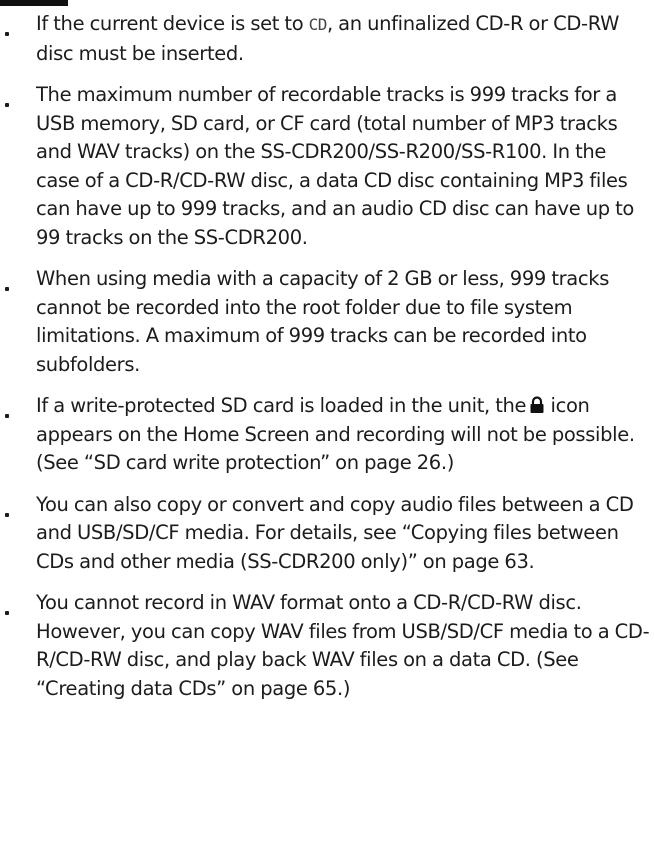  What do you see at coordinates (172, 23) in the screenshot?
I see `note-text-start: If the current device is set to` at bounding box center [172, 23].